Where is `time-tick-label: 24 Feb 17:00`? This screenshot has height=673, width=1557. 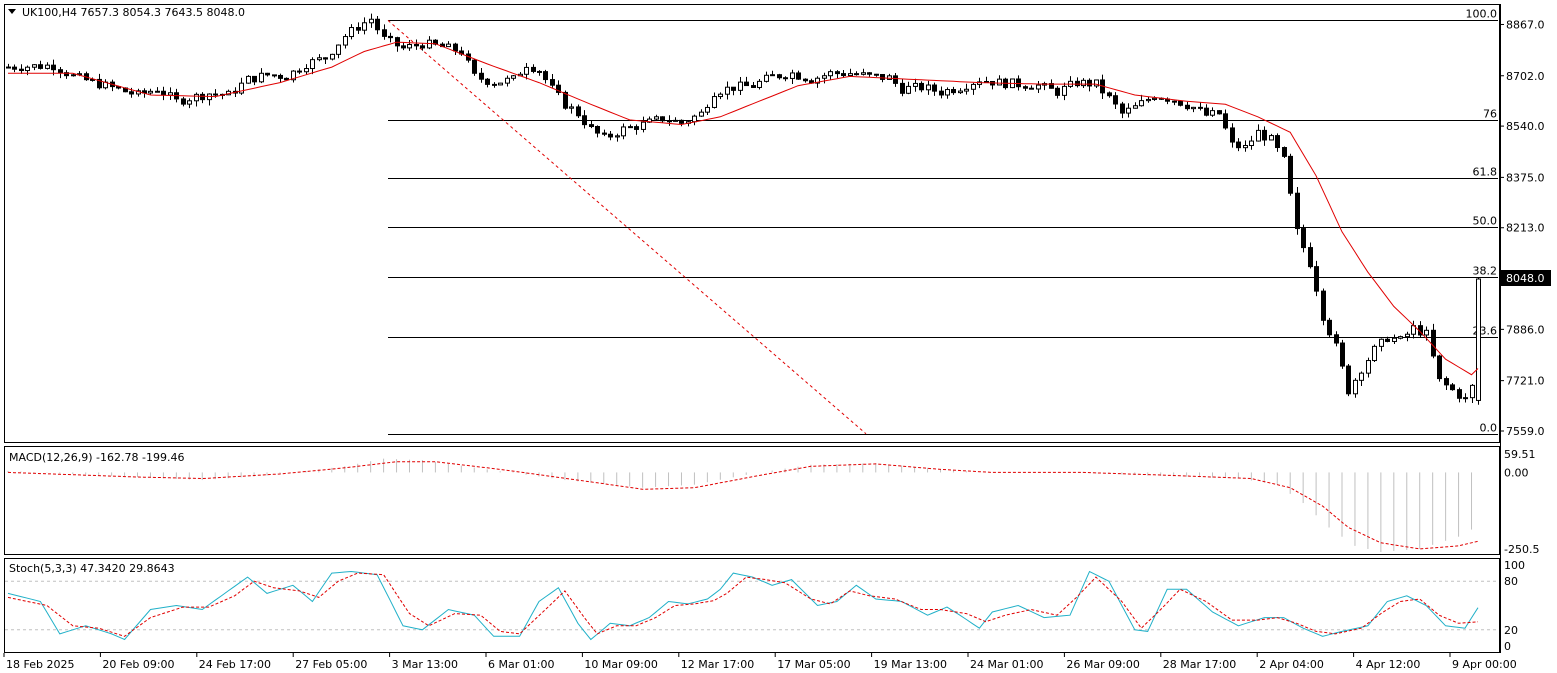 time-tick-label: 24 Feb 17:00 is located at coordinates (235, 664).